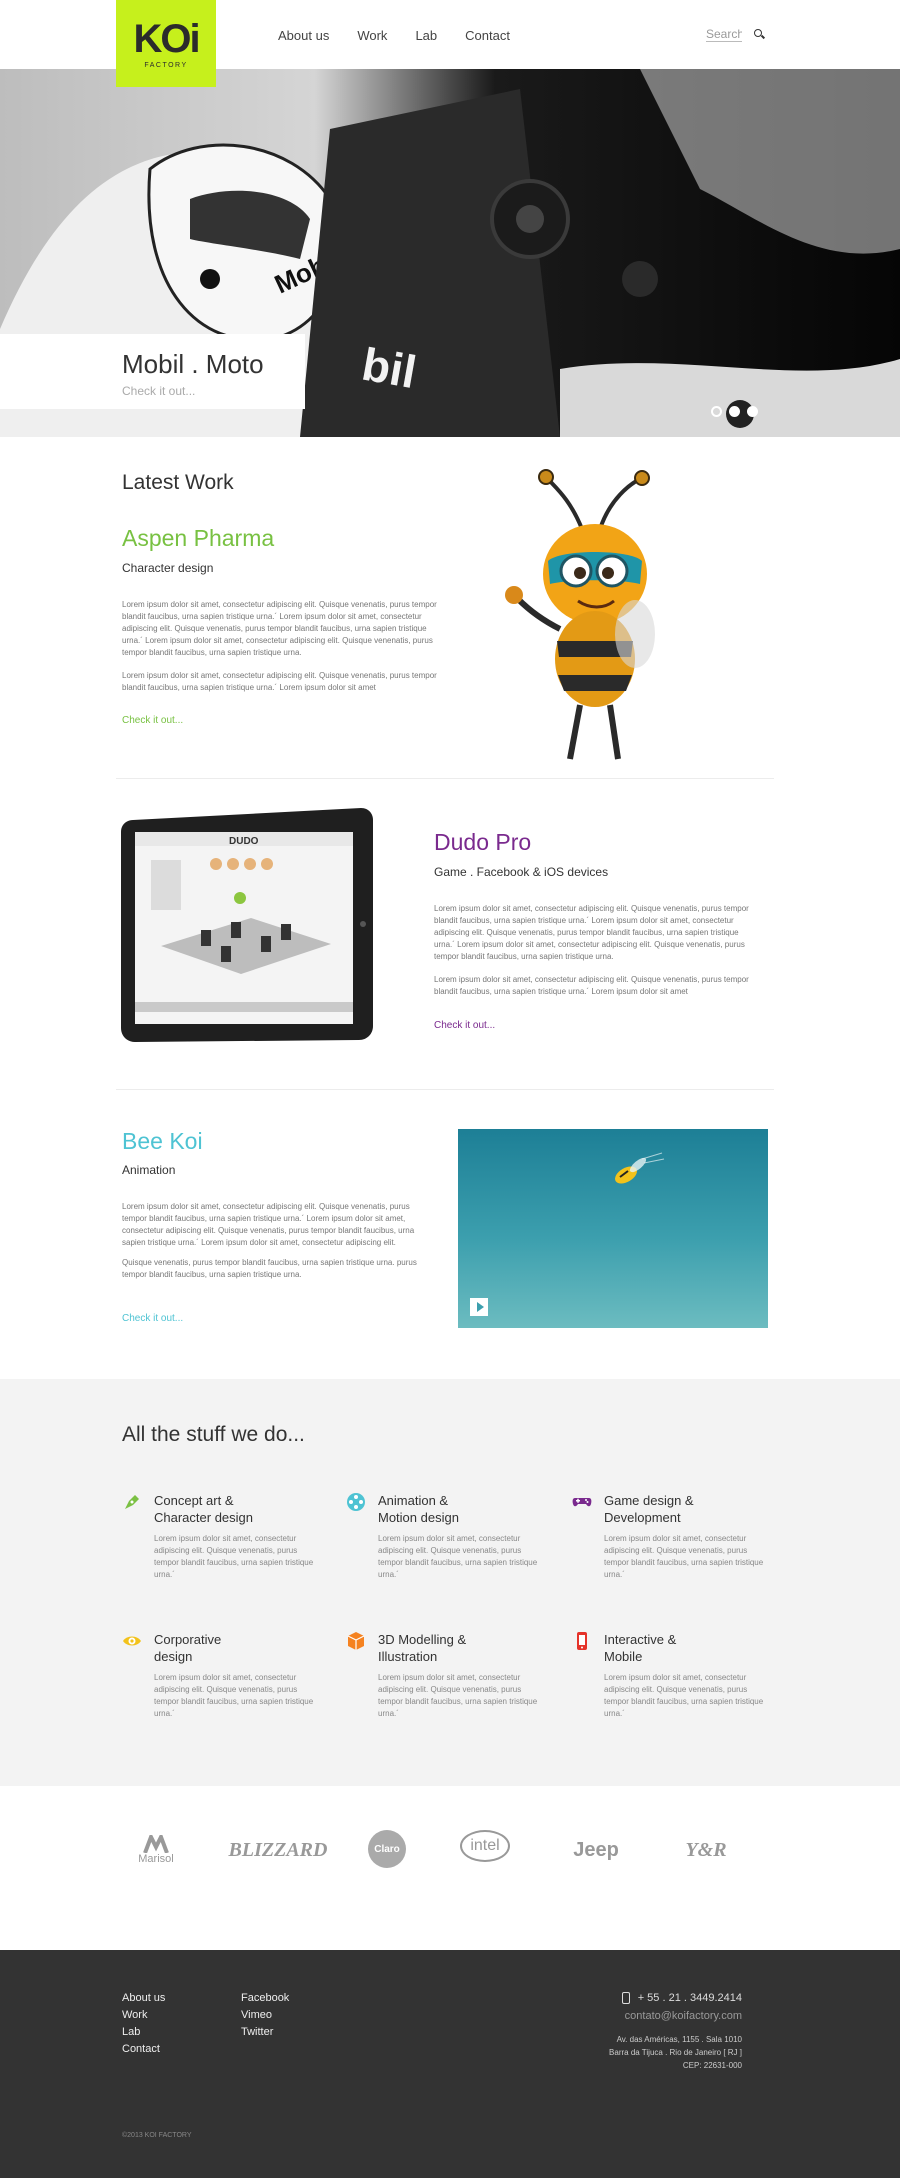 The image size is (900, 2178). What do you see at coordinates (244, 841) in the screenshot?
I see `tablet-screen-logo: DUDO` at bounding box center [244, 841].